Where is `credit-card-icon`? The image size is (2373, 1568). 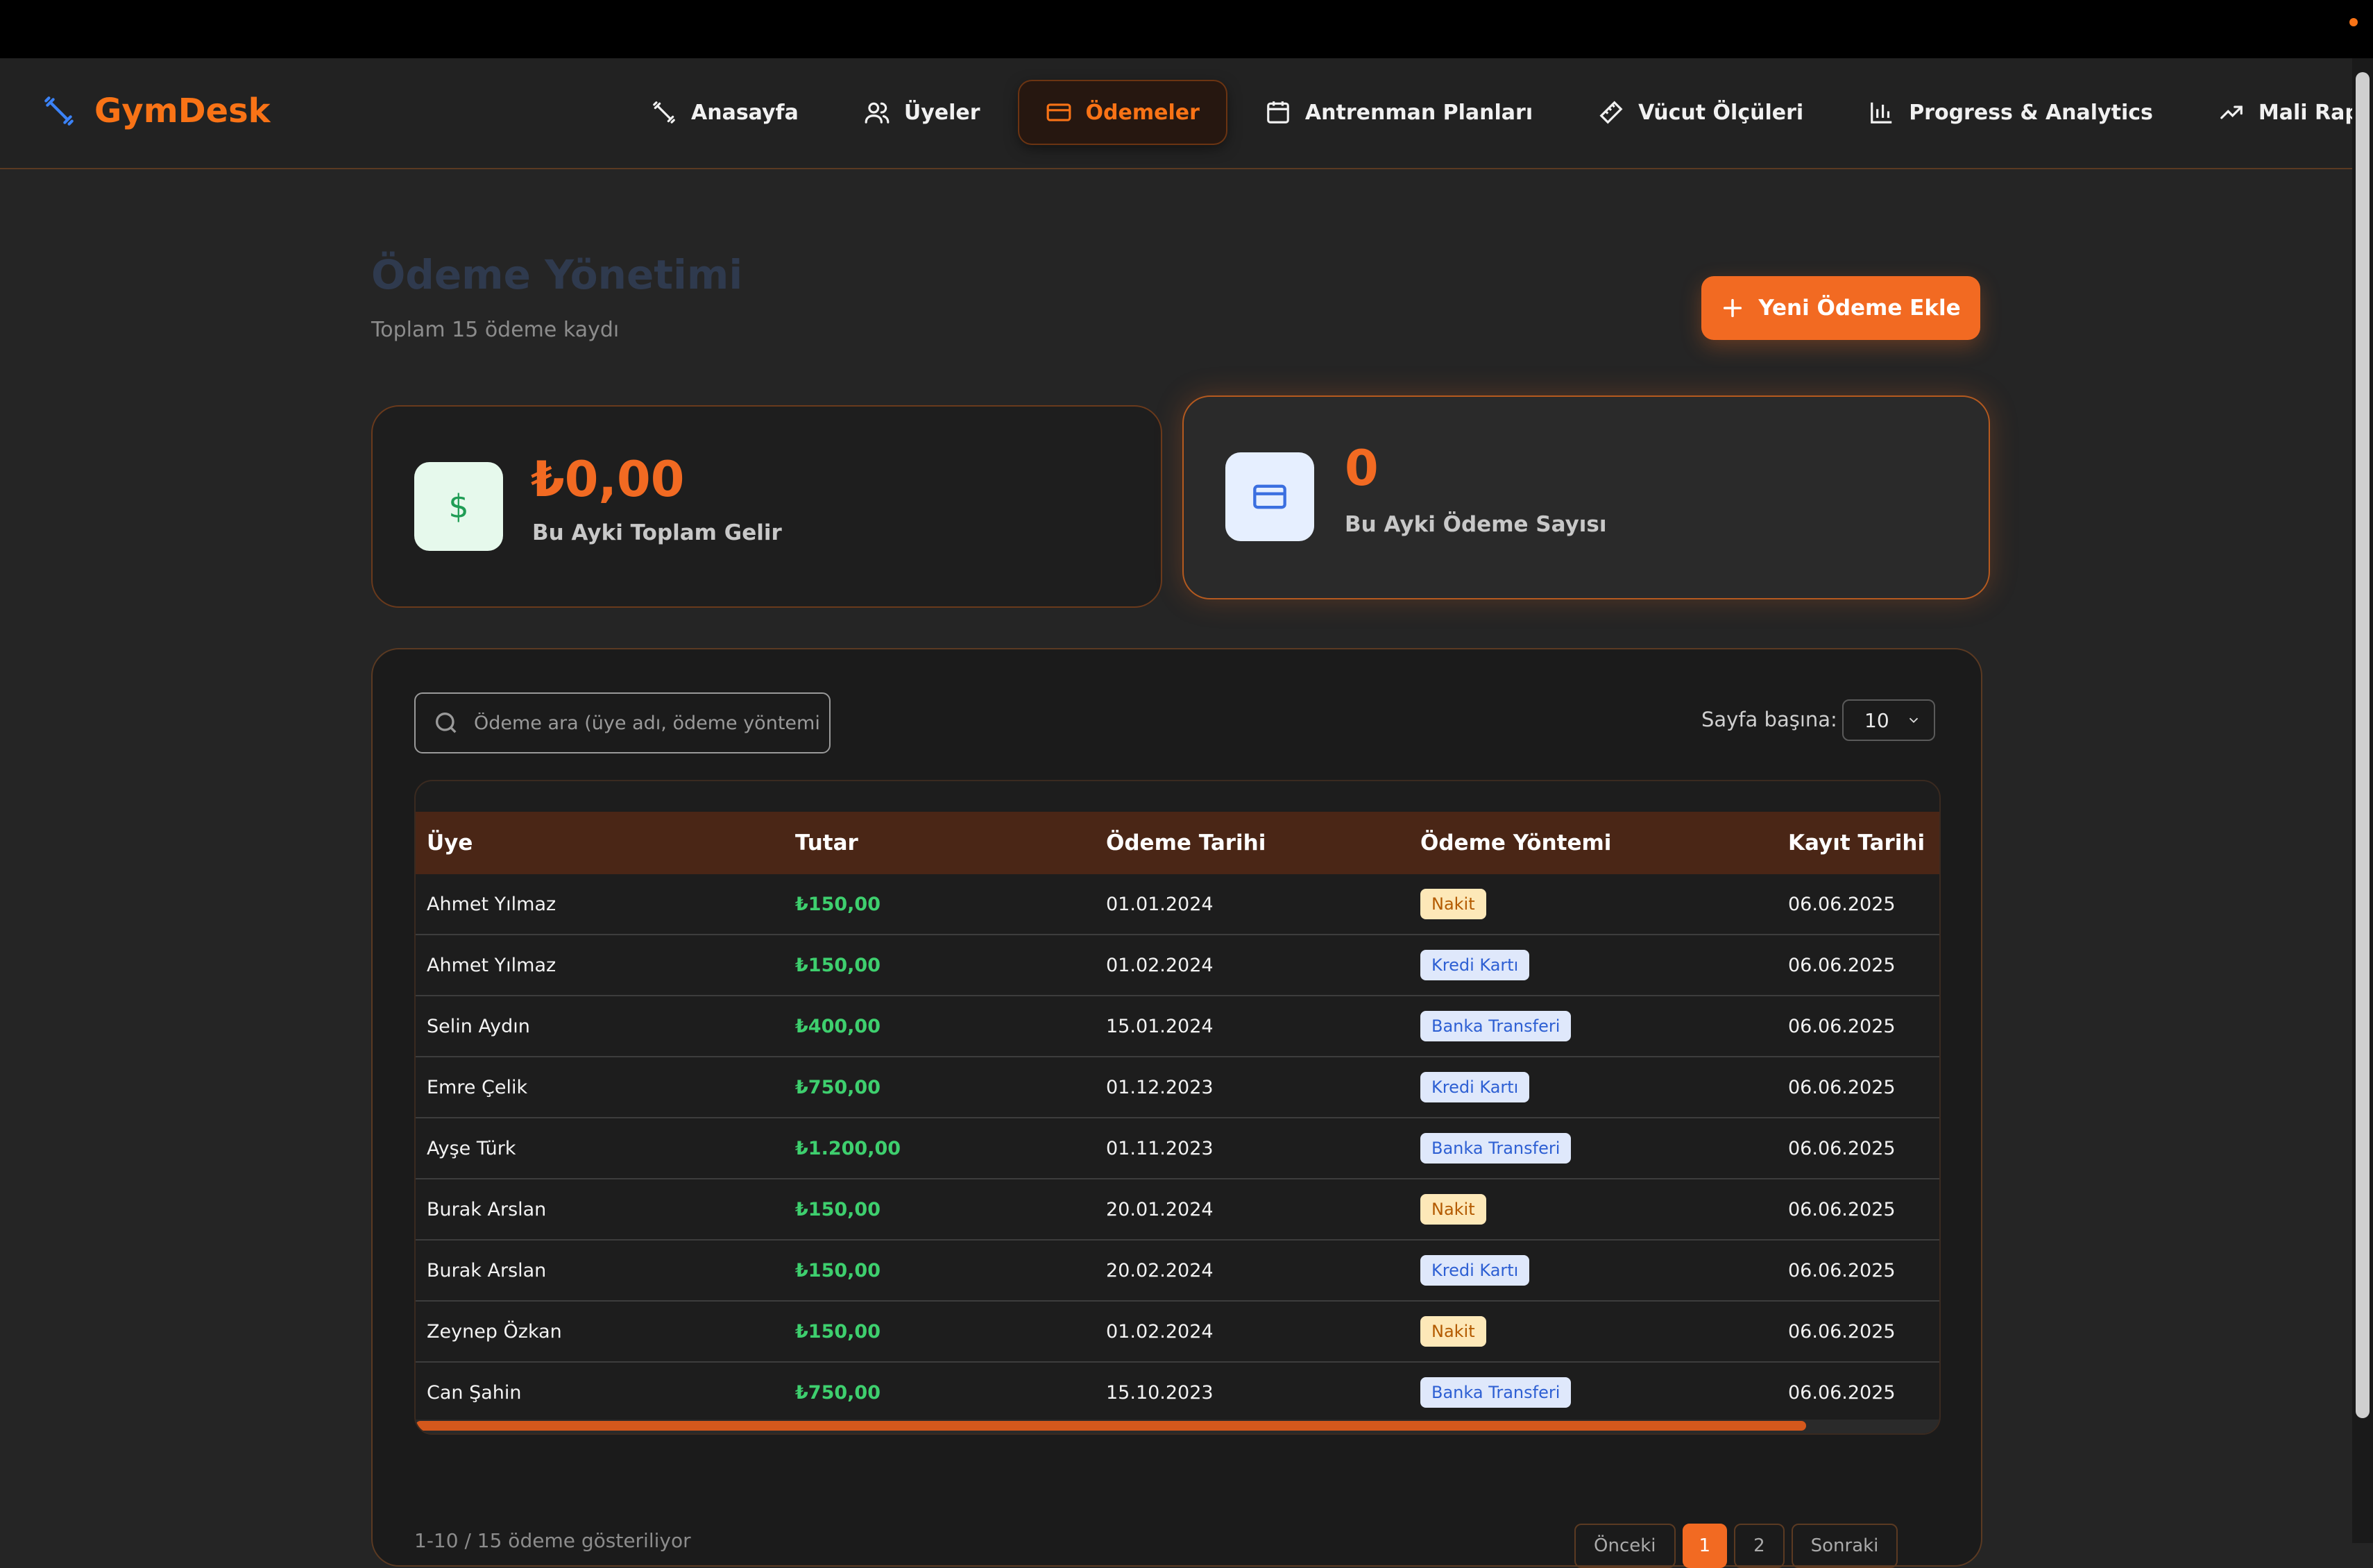 credit-card-icon is located at coordinates (1058, 112).